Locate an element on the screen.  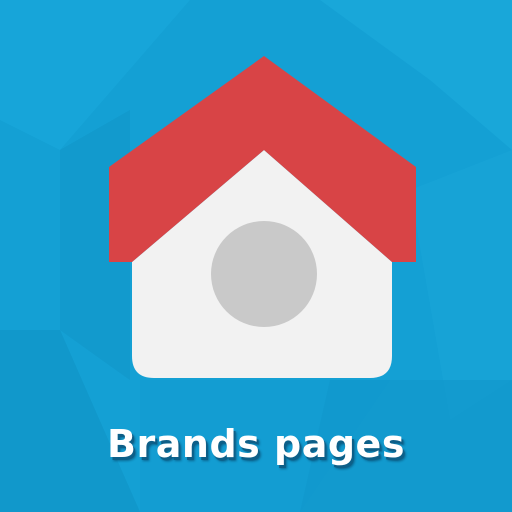
house-window is located at coordinates (264, 274).